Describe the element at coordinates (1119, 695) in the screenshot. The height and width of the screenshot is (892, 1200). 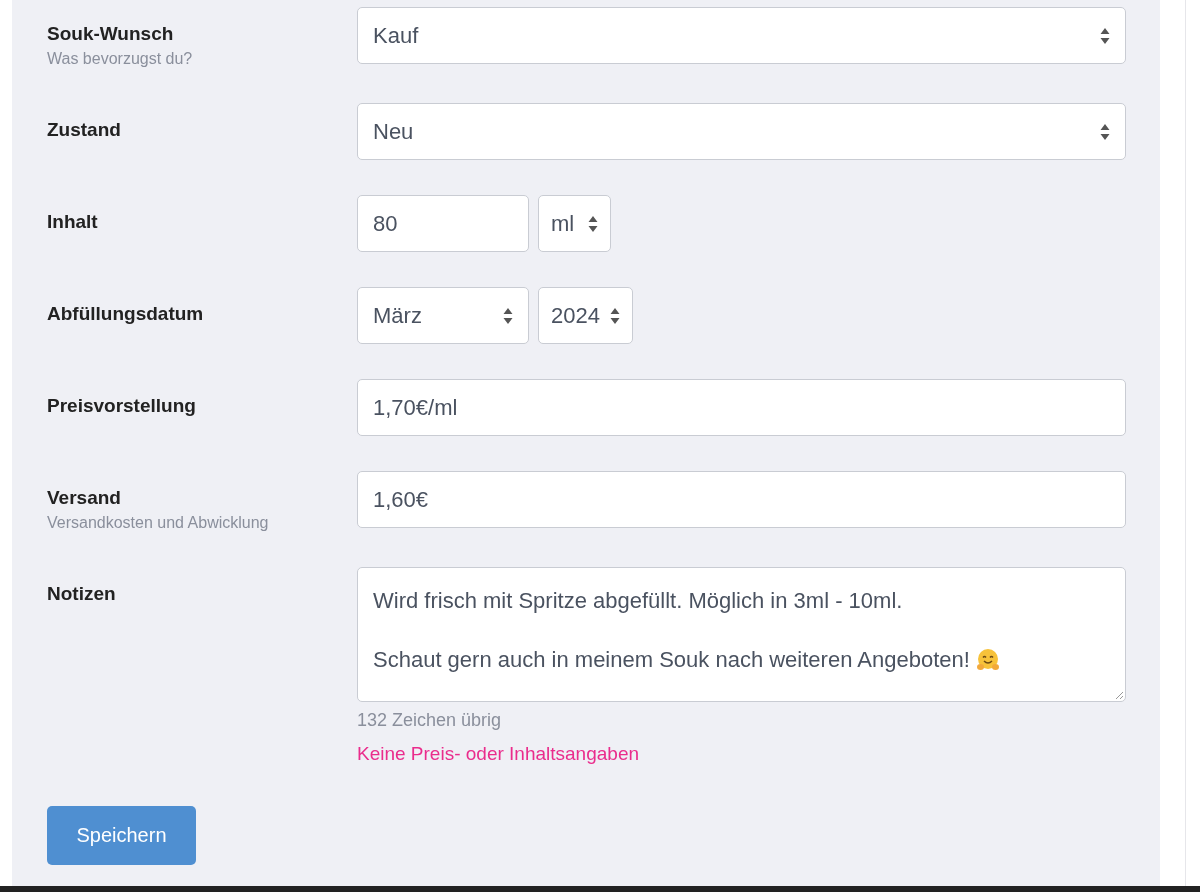
I see `resize-grip-icon` at that location.